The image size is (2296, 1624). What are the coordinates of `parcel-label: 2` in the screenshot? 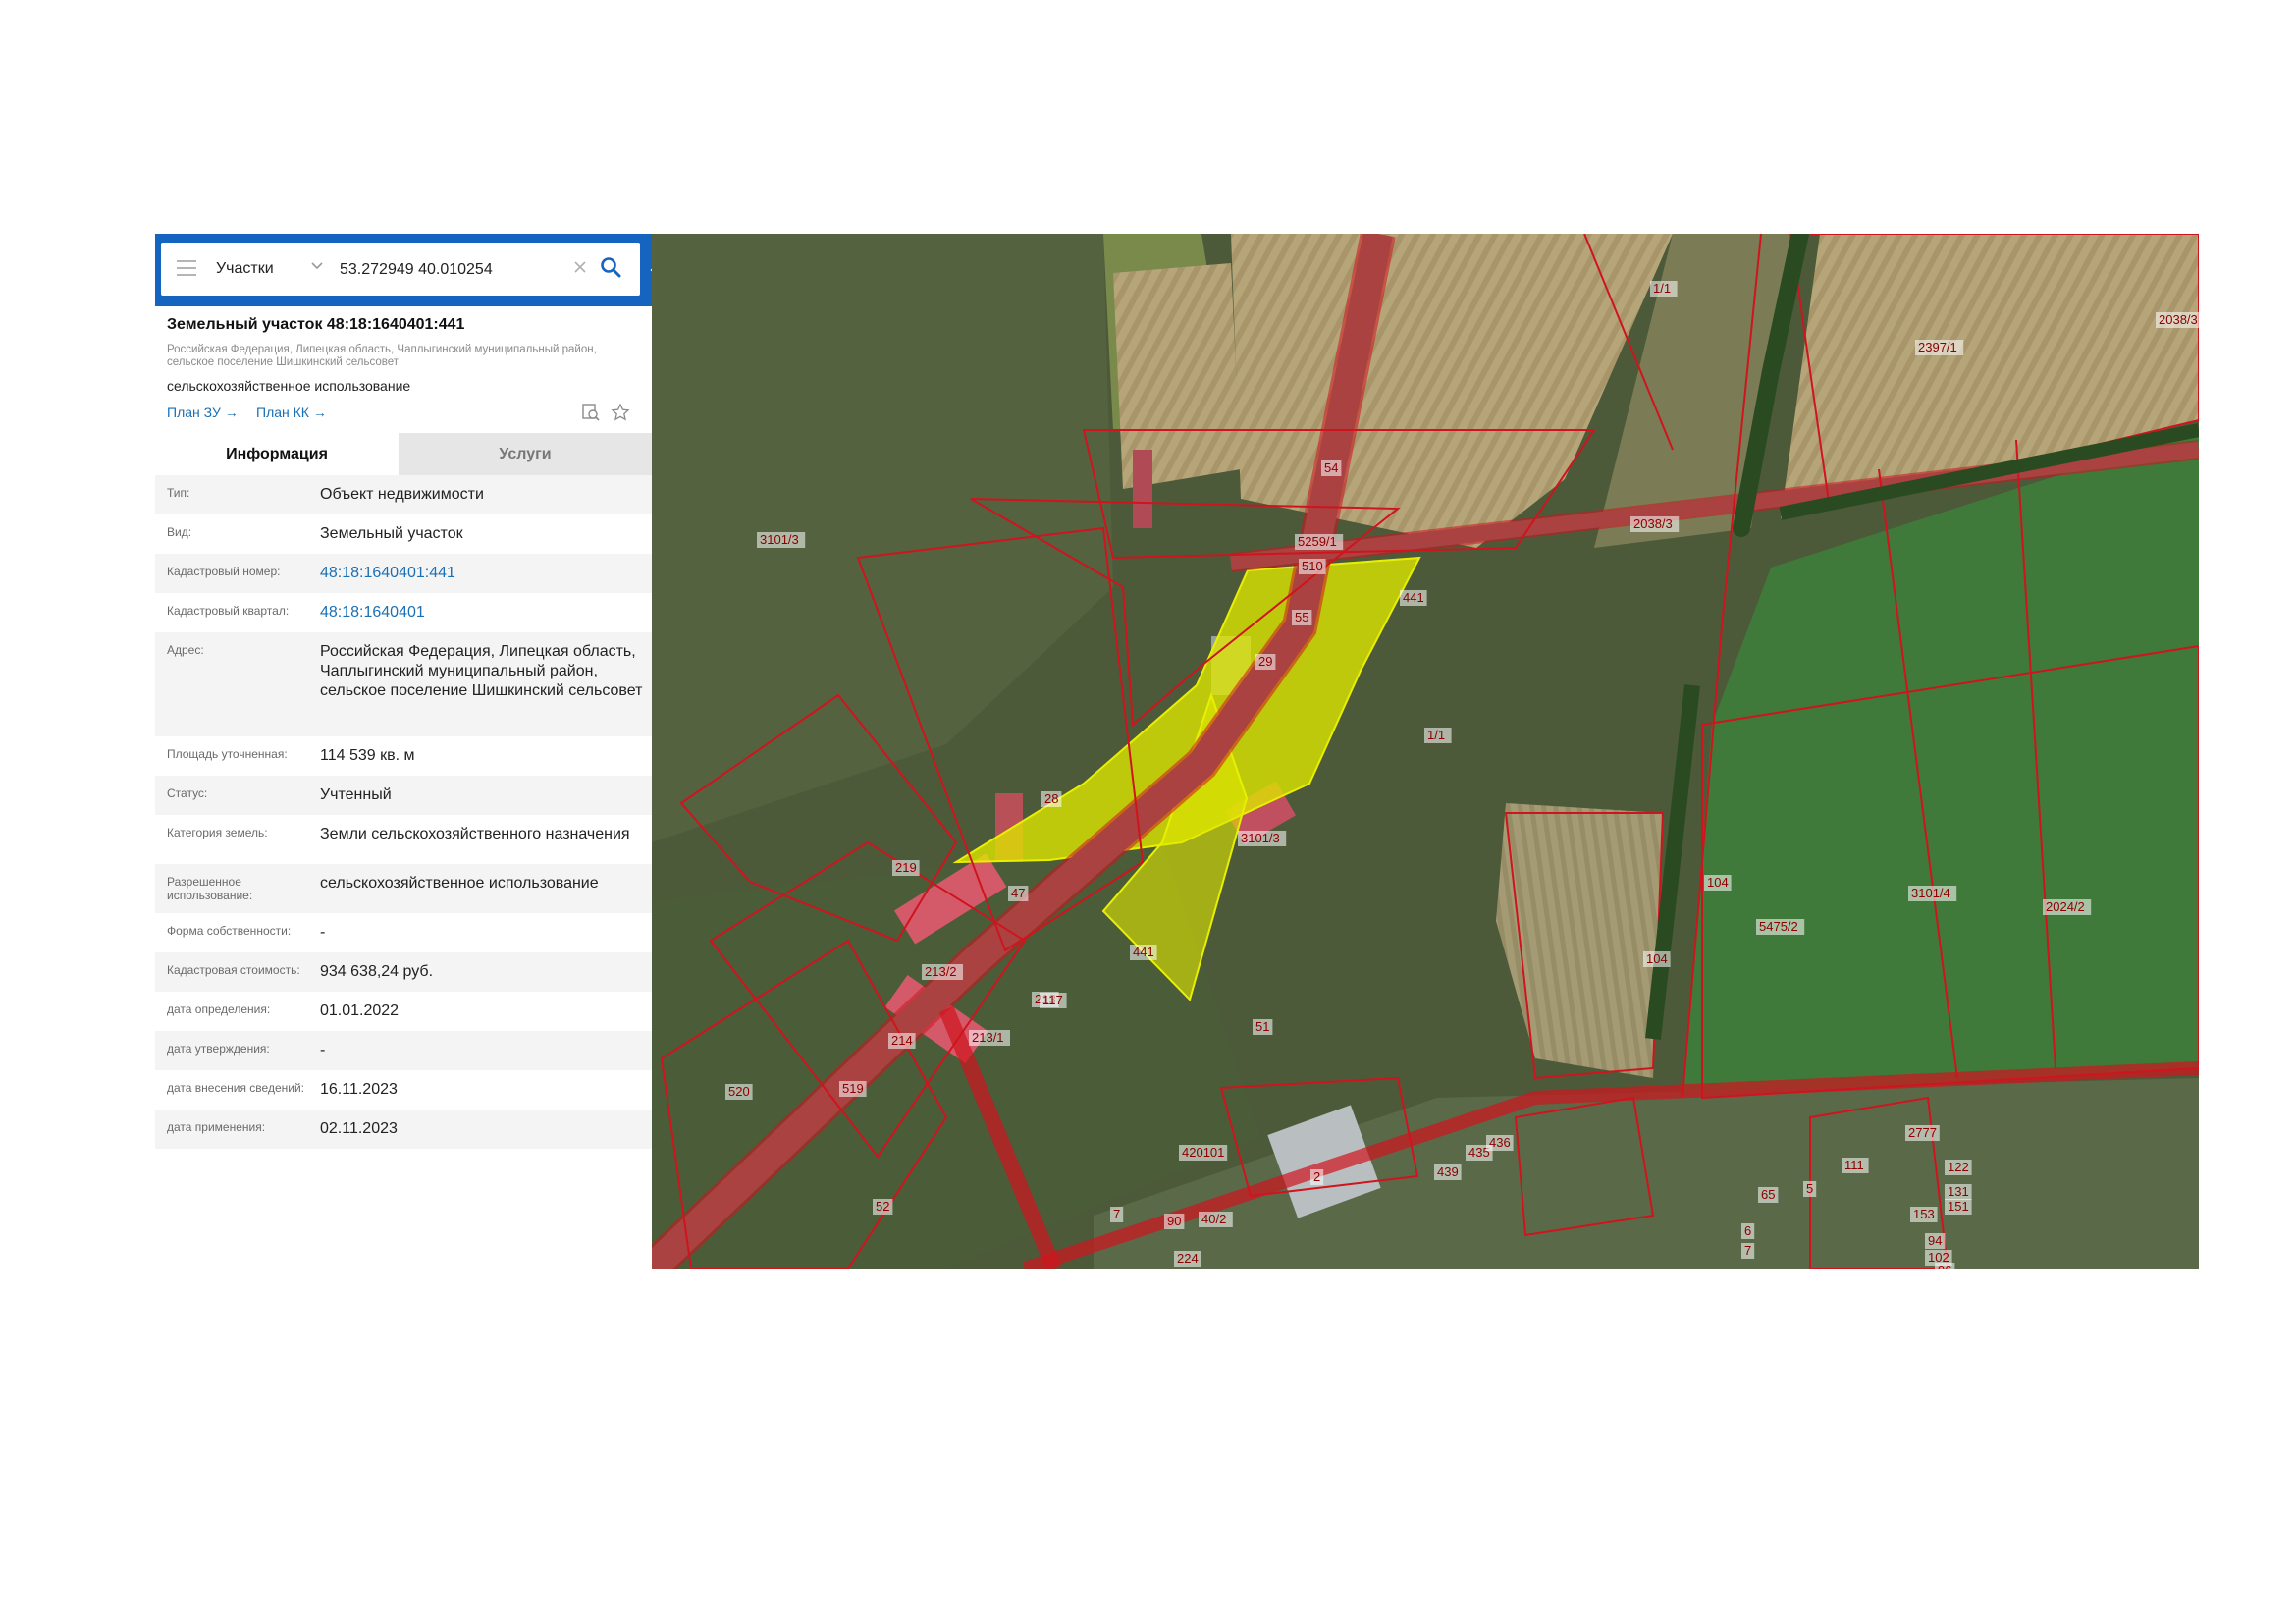 It's located at (1317, 1176).